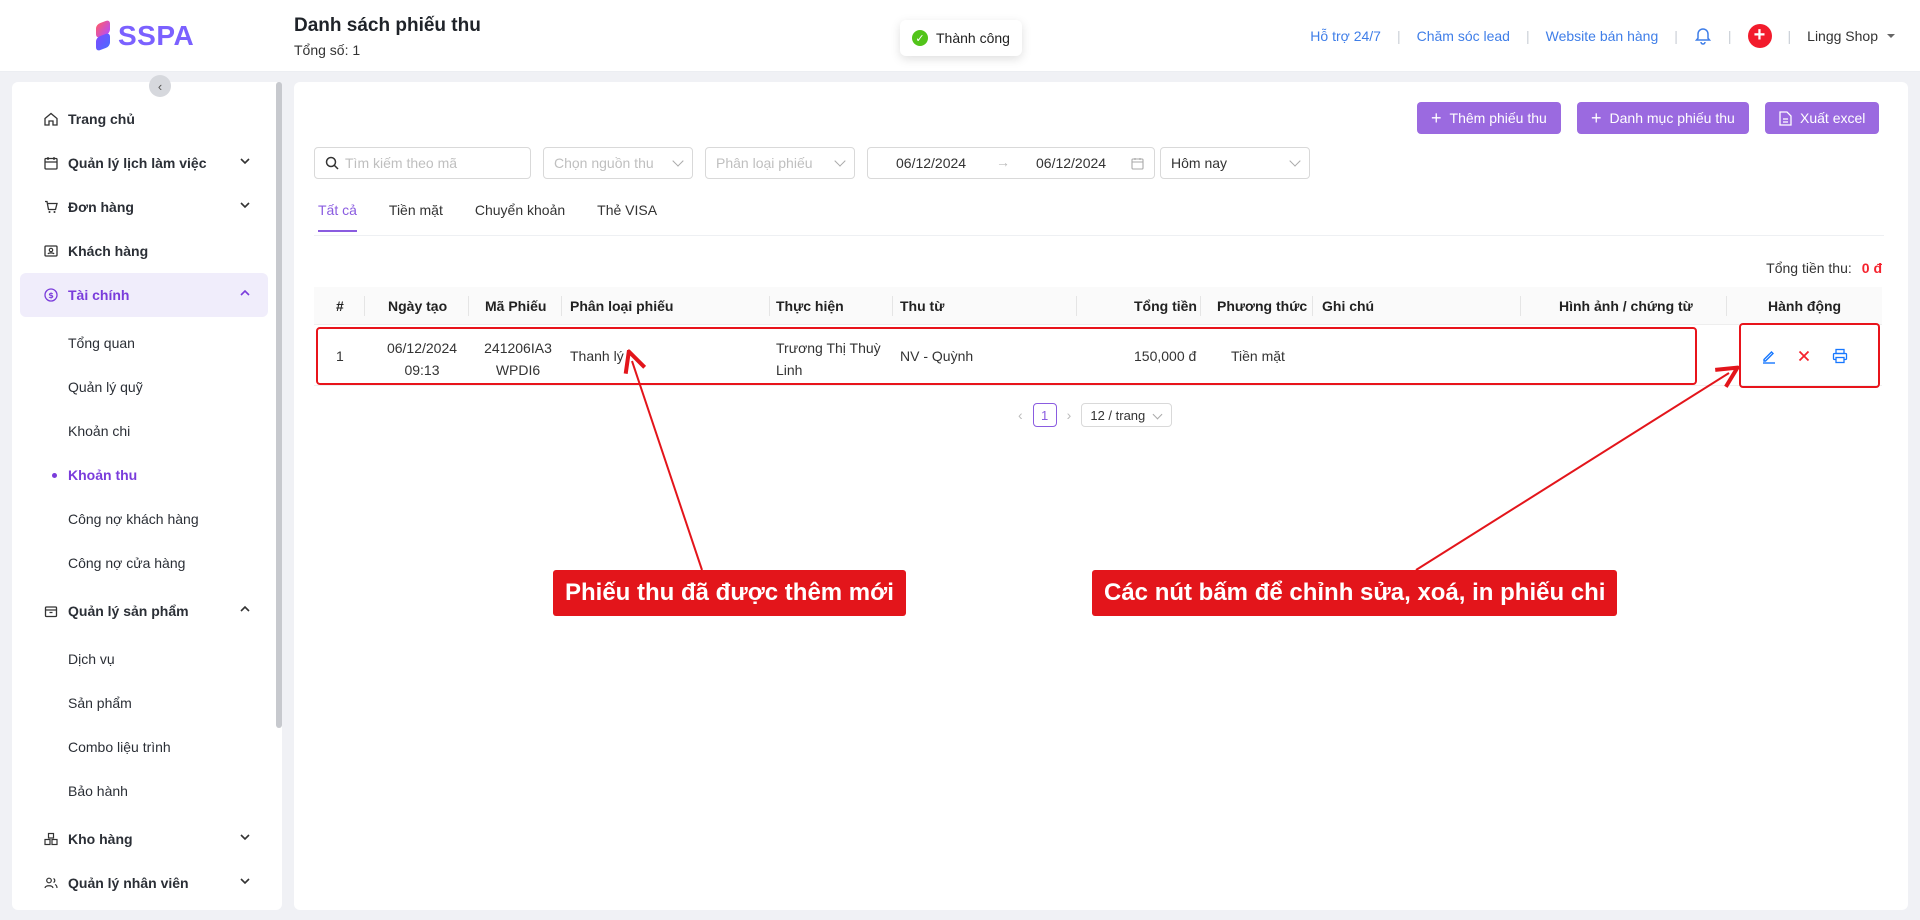  What do you see at coordinates (144, 207) in the screenshot?
I see `sidebar-item-orders: Đơn hàng` at bounding box center [144, 207].